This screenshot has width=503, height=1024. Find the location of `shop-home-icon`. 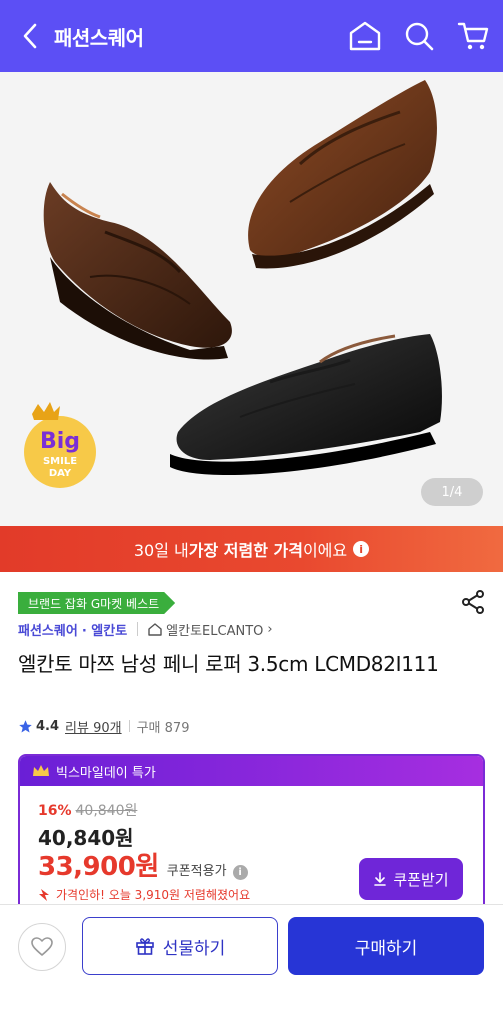

shop-home-icon is located at coordinates (155, 629).